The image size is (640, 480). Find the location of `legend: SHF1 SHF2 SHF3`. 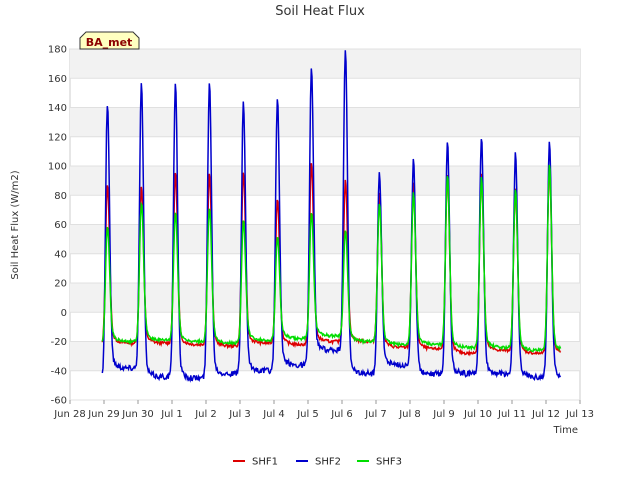

legend: SHF1 SHF2 SHF3 is located at coordinates (317, 462).